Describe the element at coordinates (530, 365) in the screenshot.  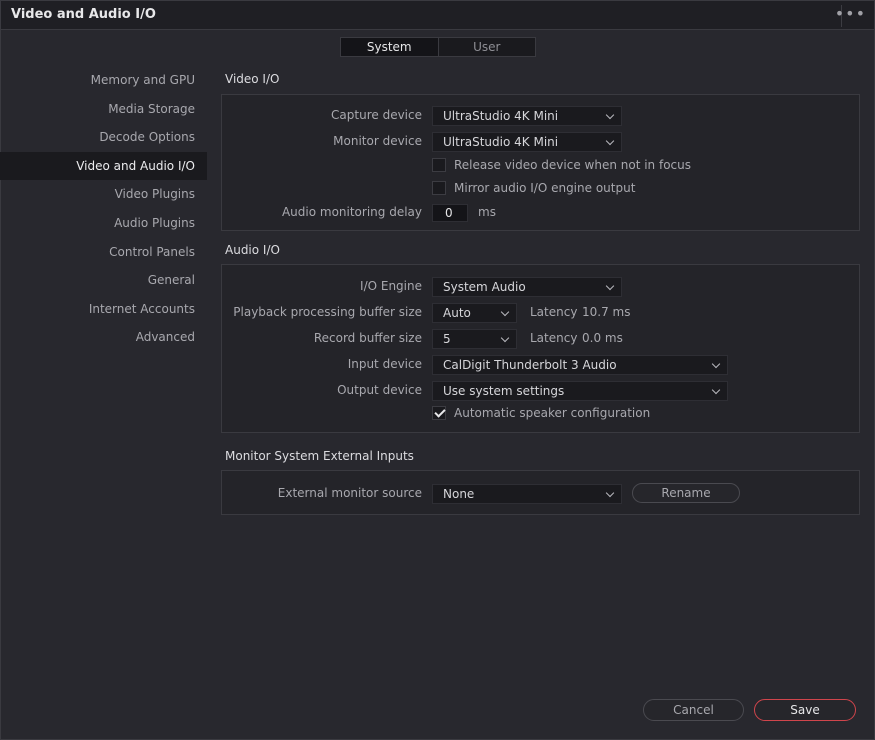
I see `input-device-value: CalDigit Thunderbolt 3 Audio` at that location.